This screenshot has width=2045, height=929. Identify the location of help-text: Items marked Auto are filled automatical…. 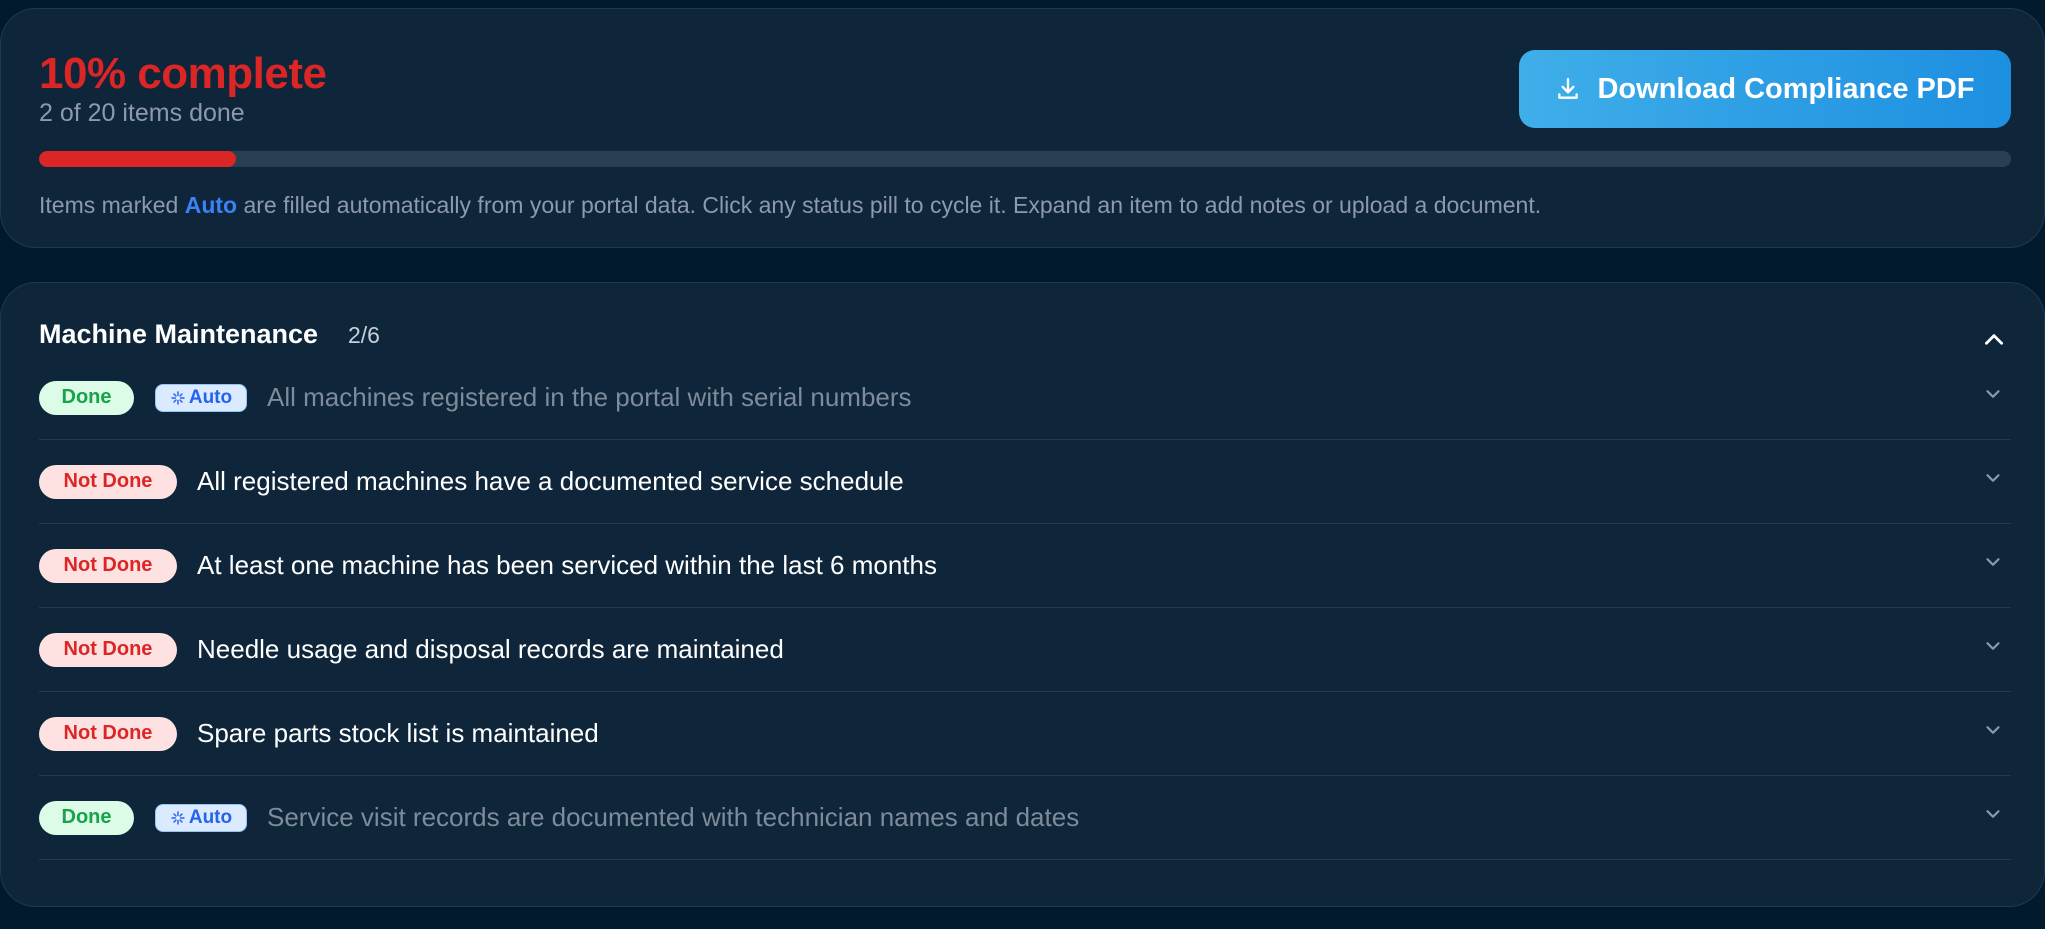
(790, 205).